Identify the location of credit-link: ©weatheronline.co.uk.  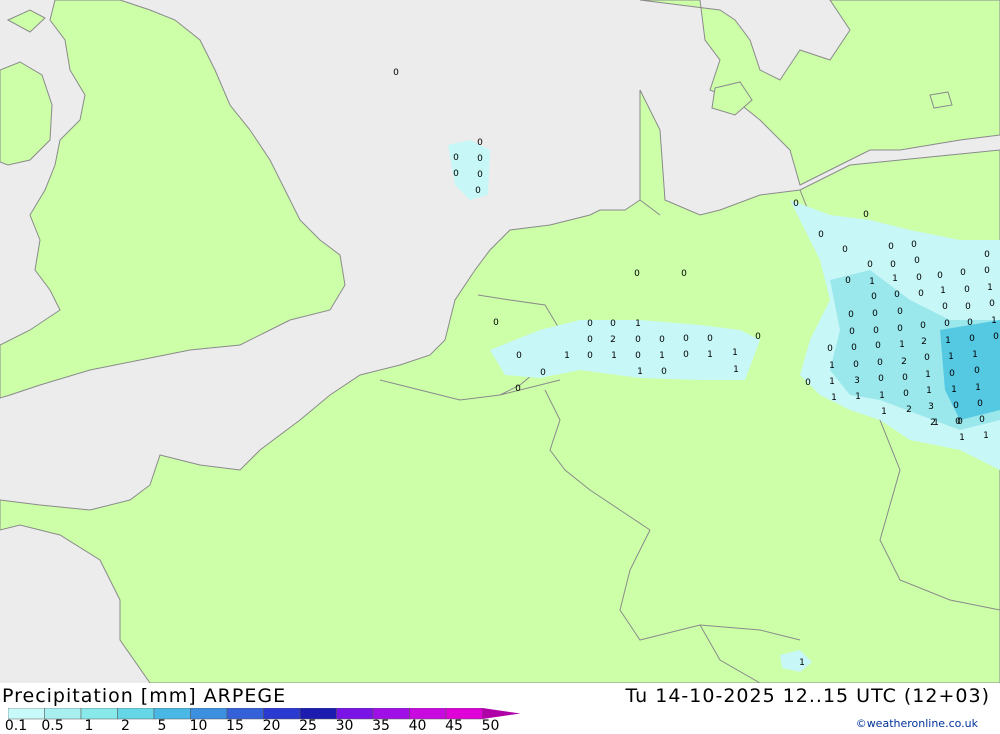
(917, 723).